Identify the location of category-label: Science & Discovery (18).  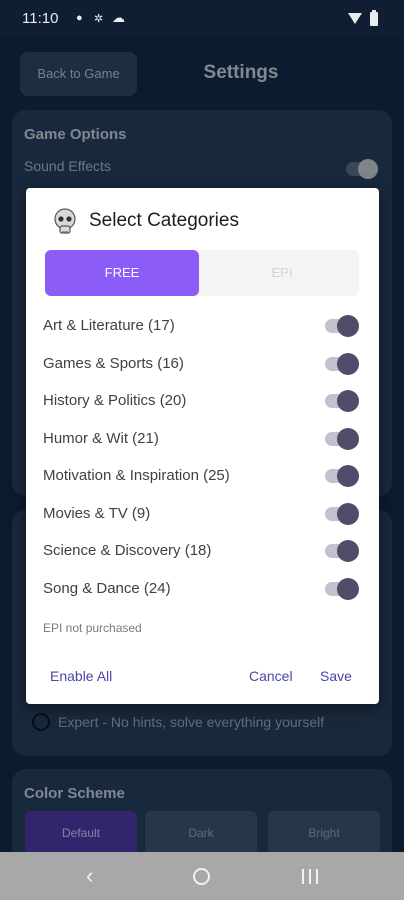
(127, 550).